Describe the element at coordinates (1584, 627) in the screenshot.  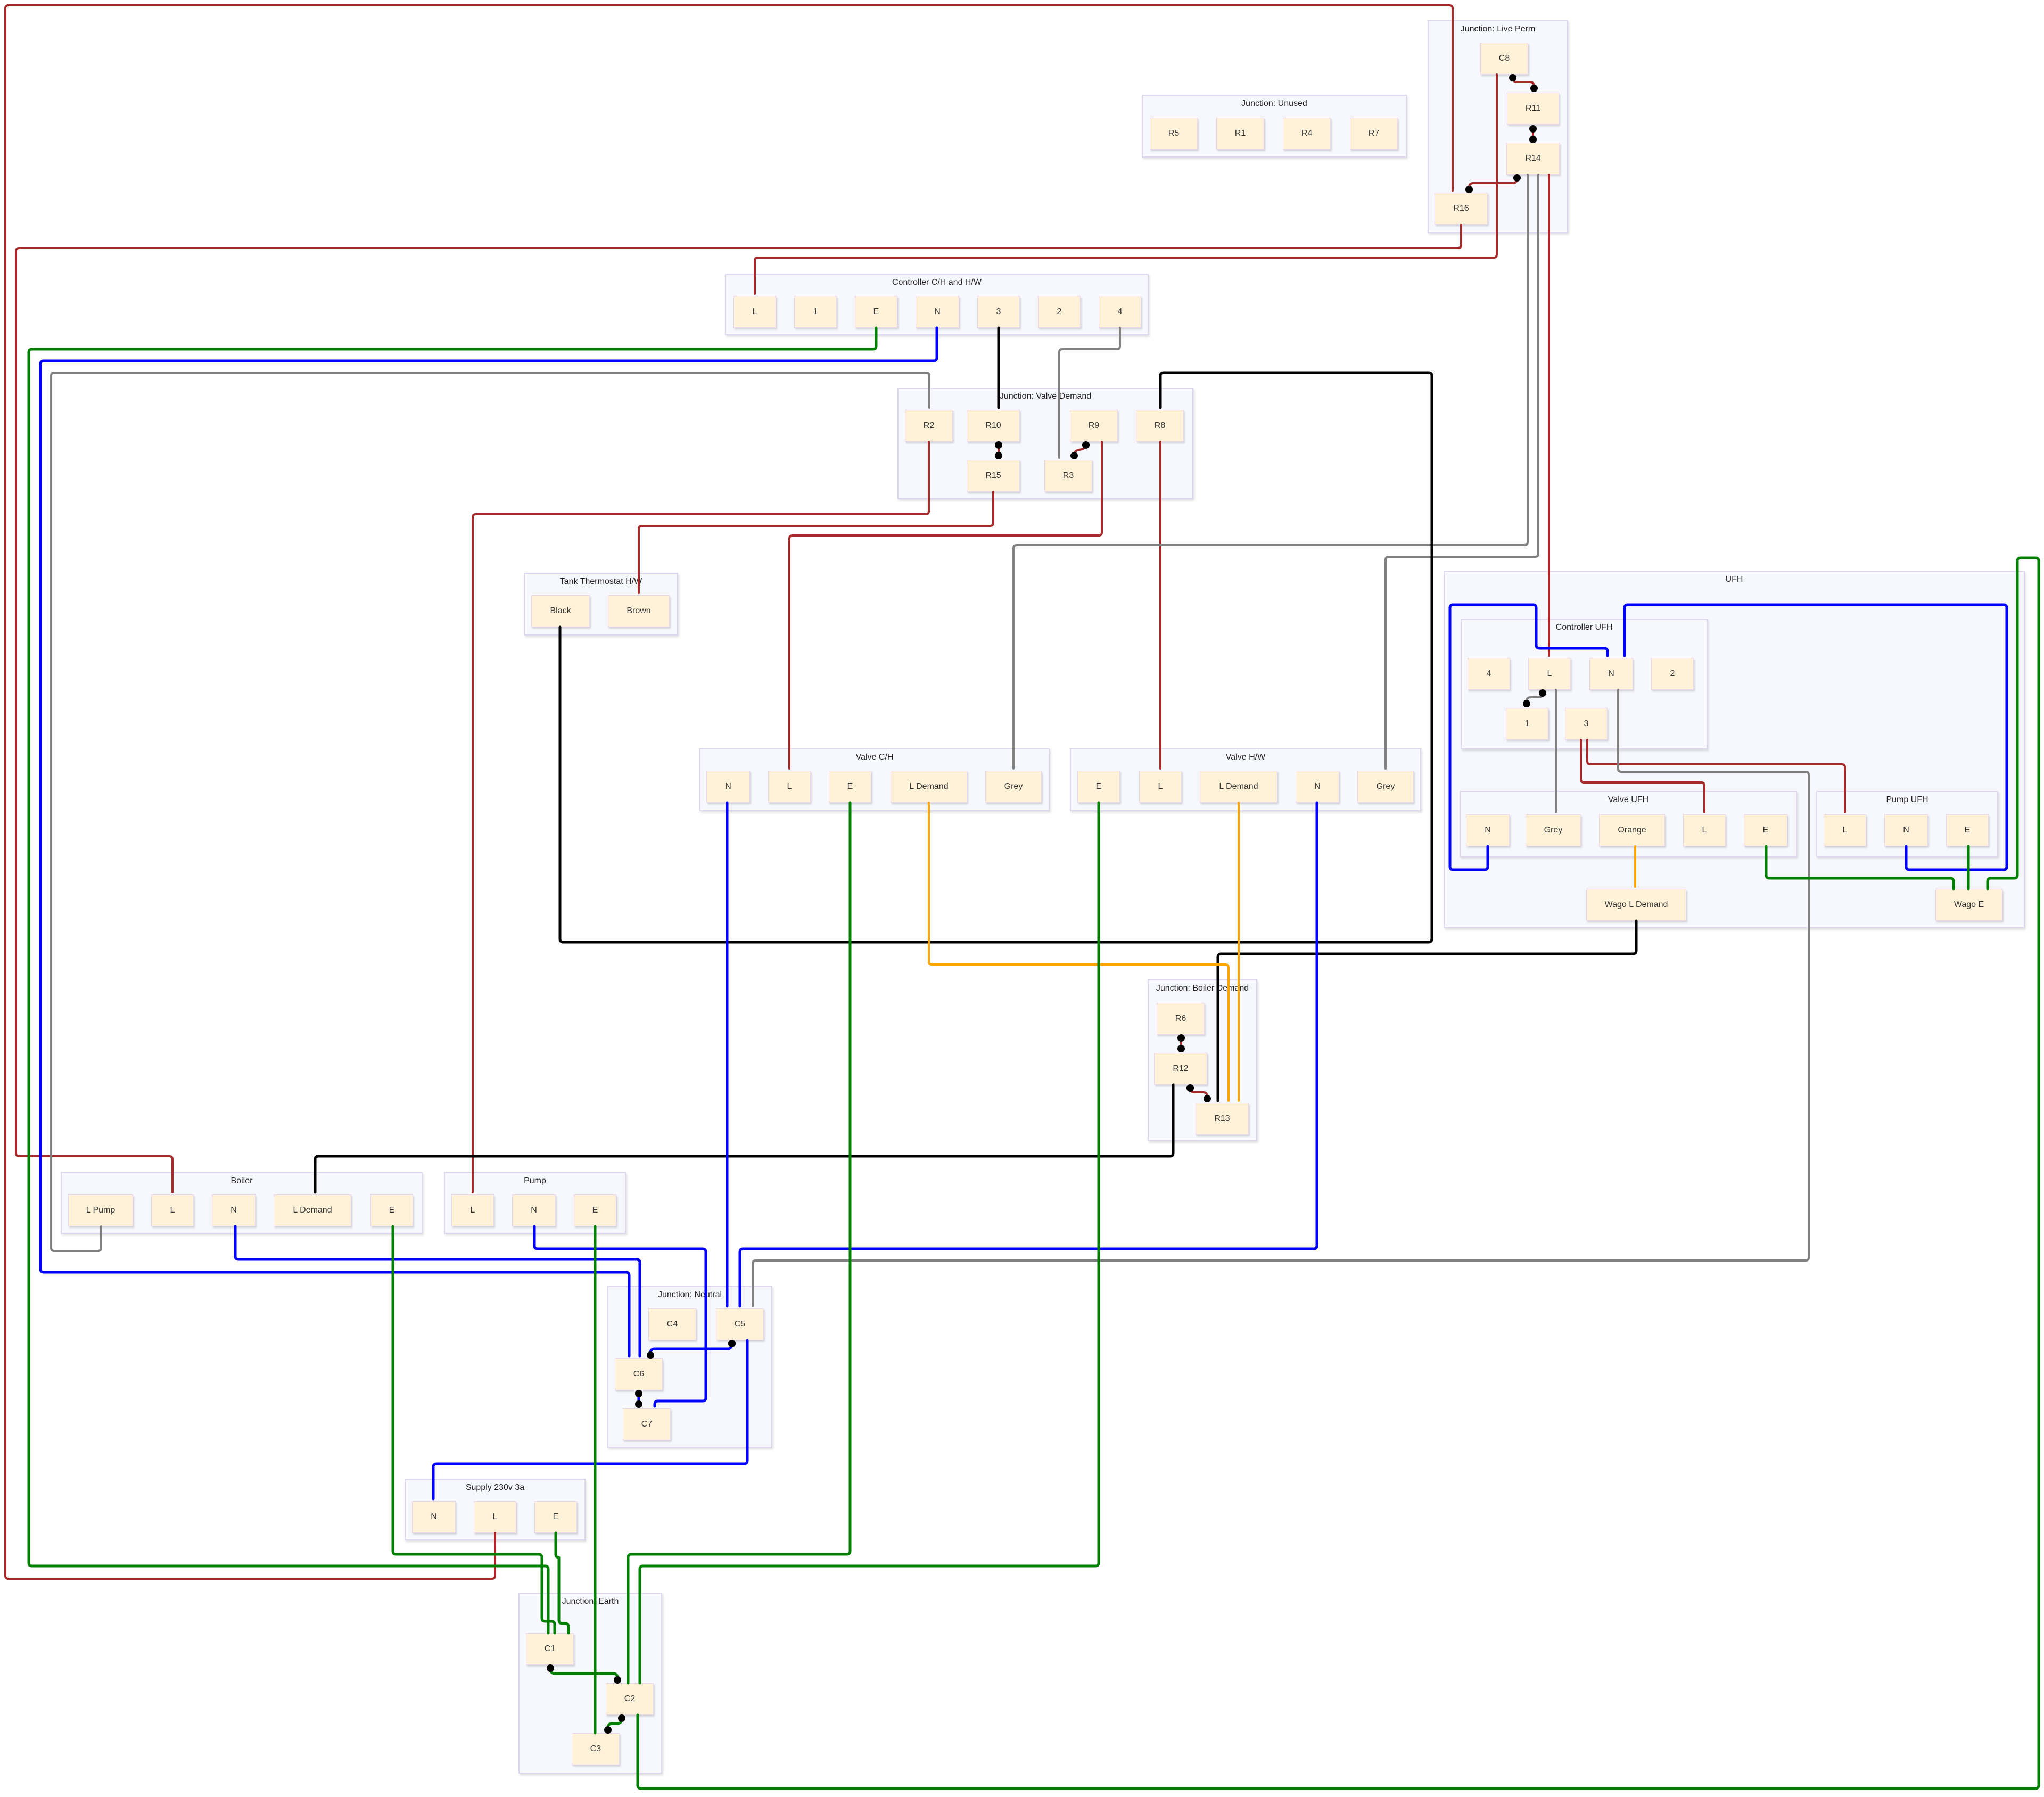
I see `group-title: Controller UFH` at that location.